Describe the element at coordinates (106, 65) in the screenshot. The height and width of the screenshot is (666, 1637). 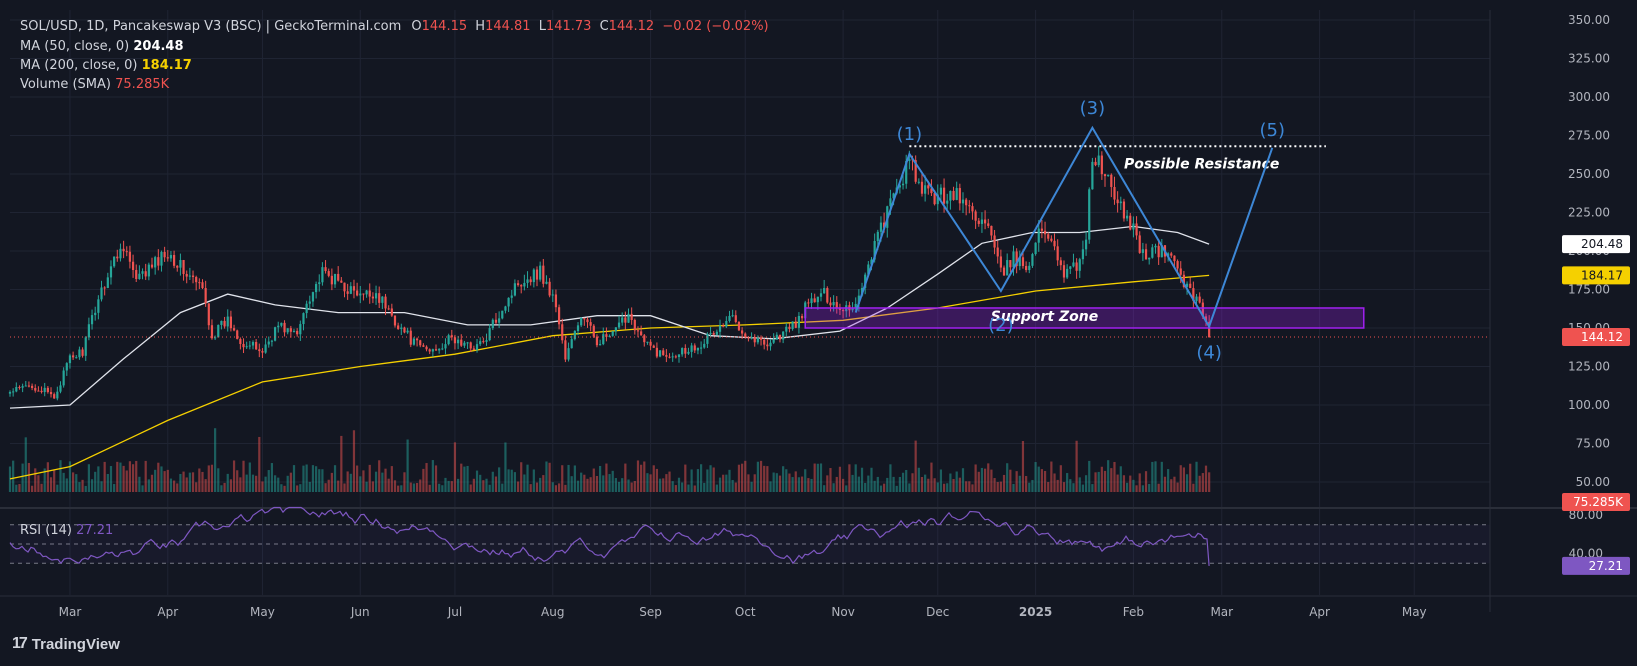
I see `ma200-legend: MA (200, close, 0) 184.17` at that location.